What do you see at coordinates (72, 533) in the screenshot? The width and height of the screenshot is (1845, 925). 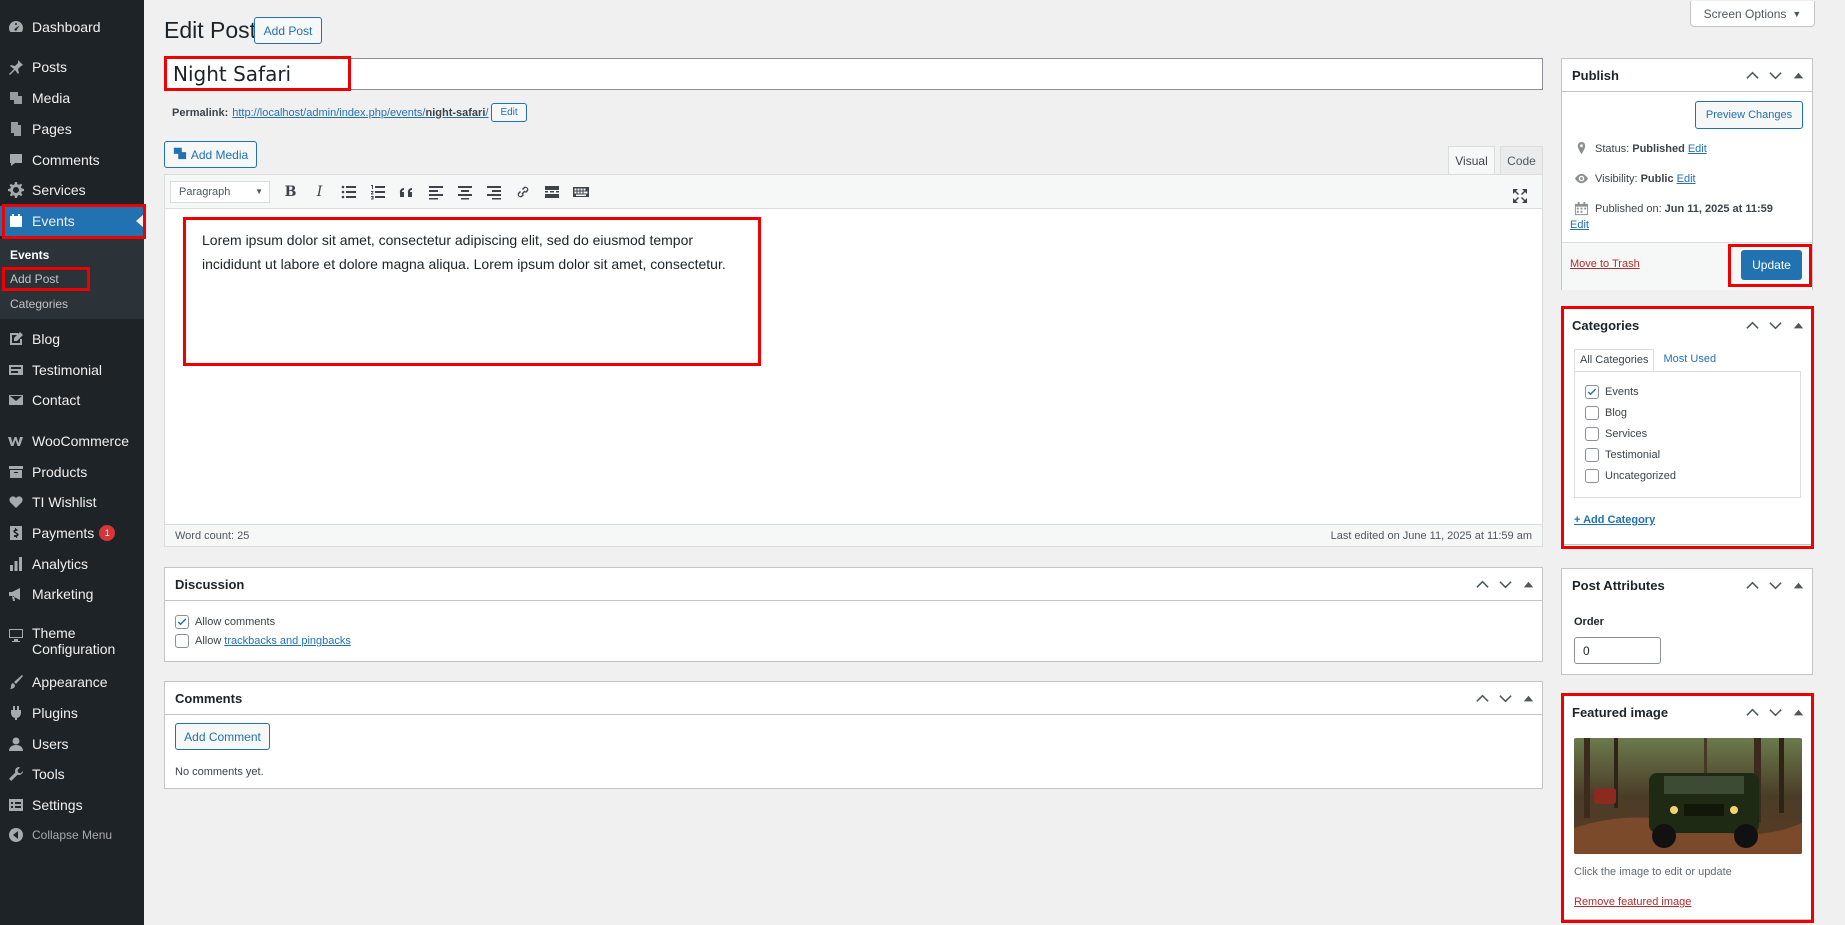 I see `sidebar-item-payments: Payments 1` at bounding box center [72, 533].